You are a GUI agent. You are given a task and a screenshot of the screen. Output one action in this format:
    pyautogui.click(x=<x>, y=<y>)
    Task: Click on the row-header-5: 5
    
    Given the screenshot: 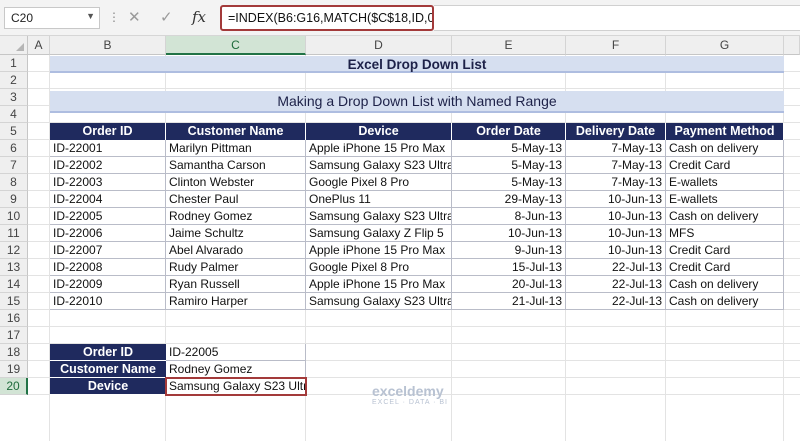 What is the action you would take?
    pyautogui.click(x=14, y=131)
    